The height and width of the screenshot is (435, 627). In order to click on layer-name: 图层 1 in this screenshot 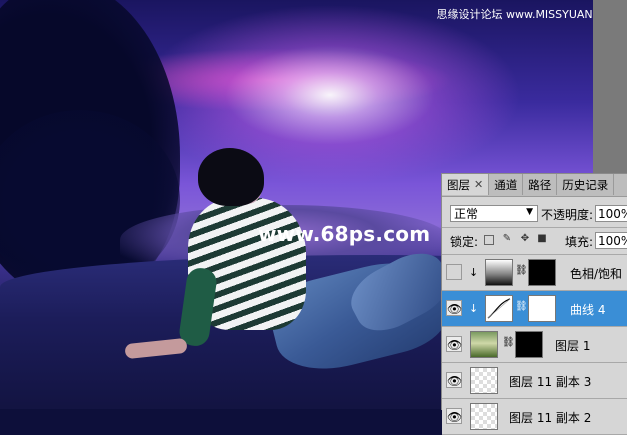, I will do `click(573, 346)`.